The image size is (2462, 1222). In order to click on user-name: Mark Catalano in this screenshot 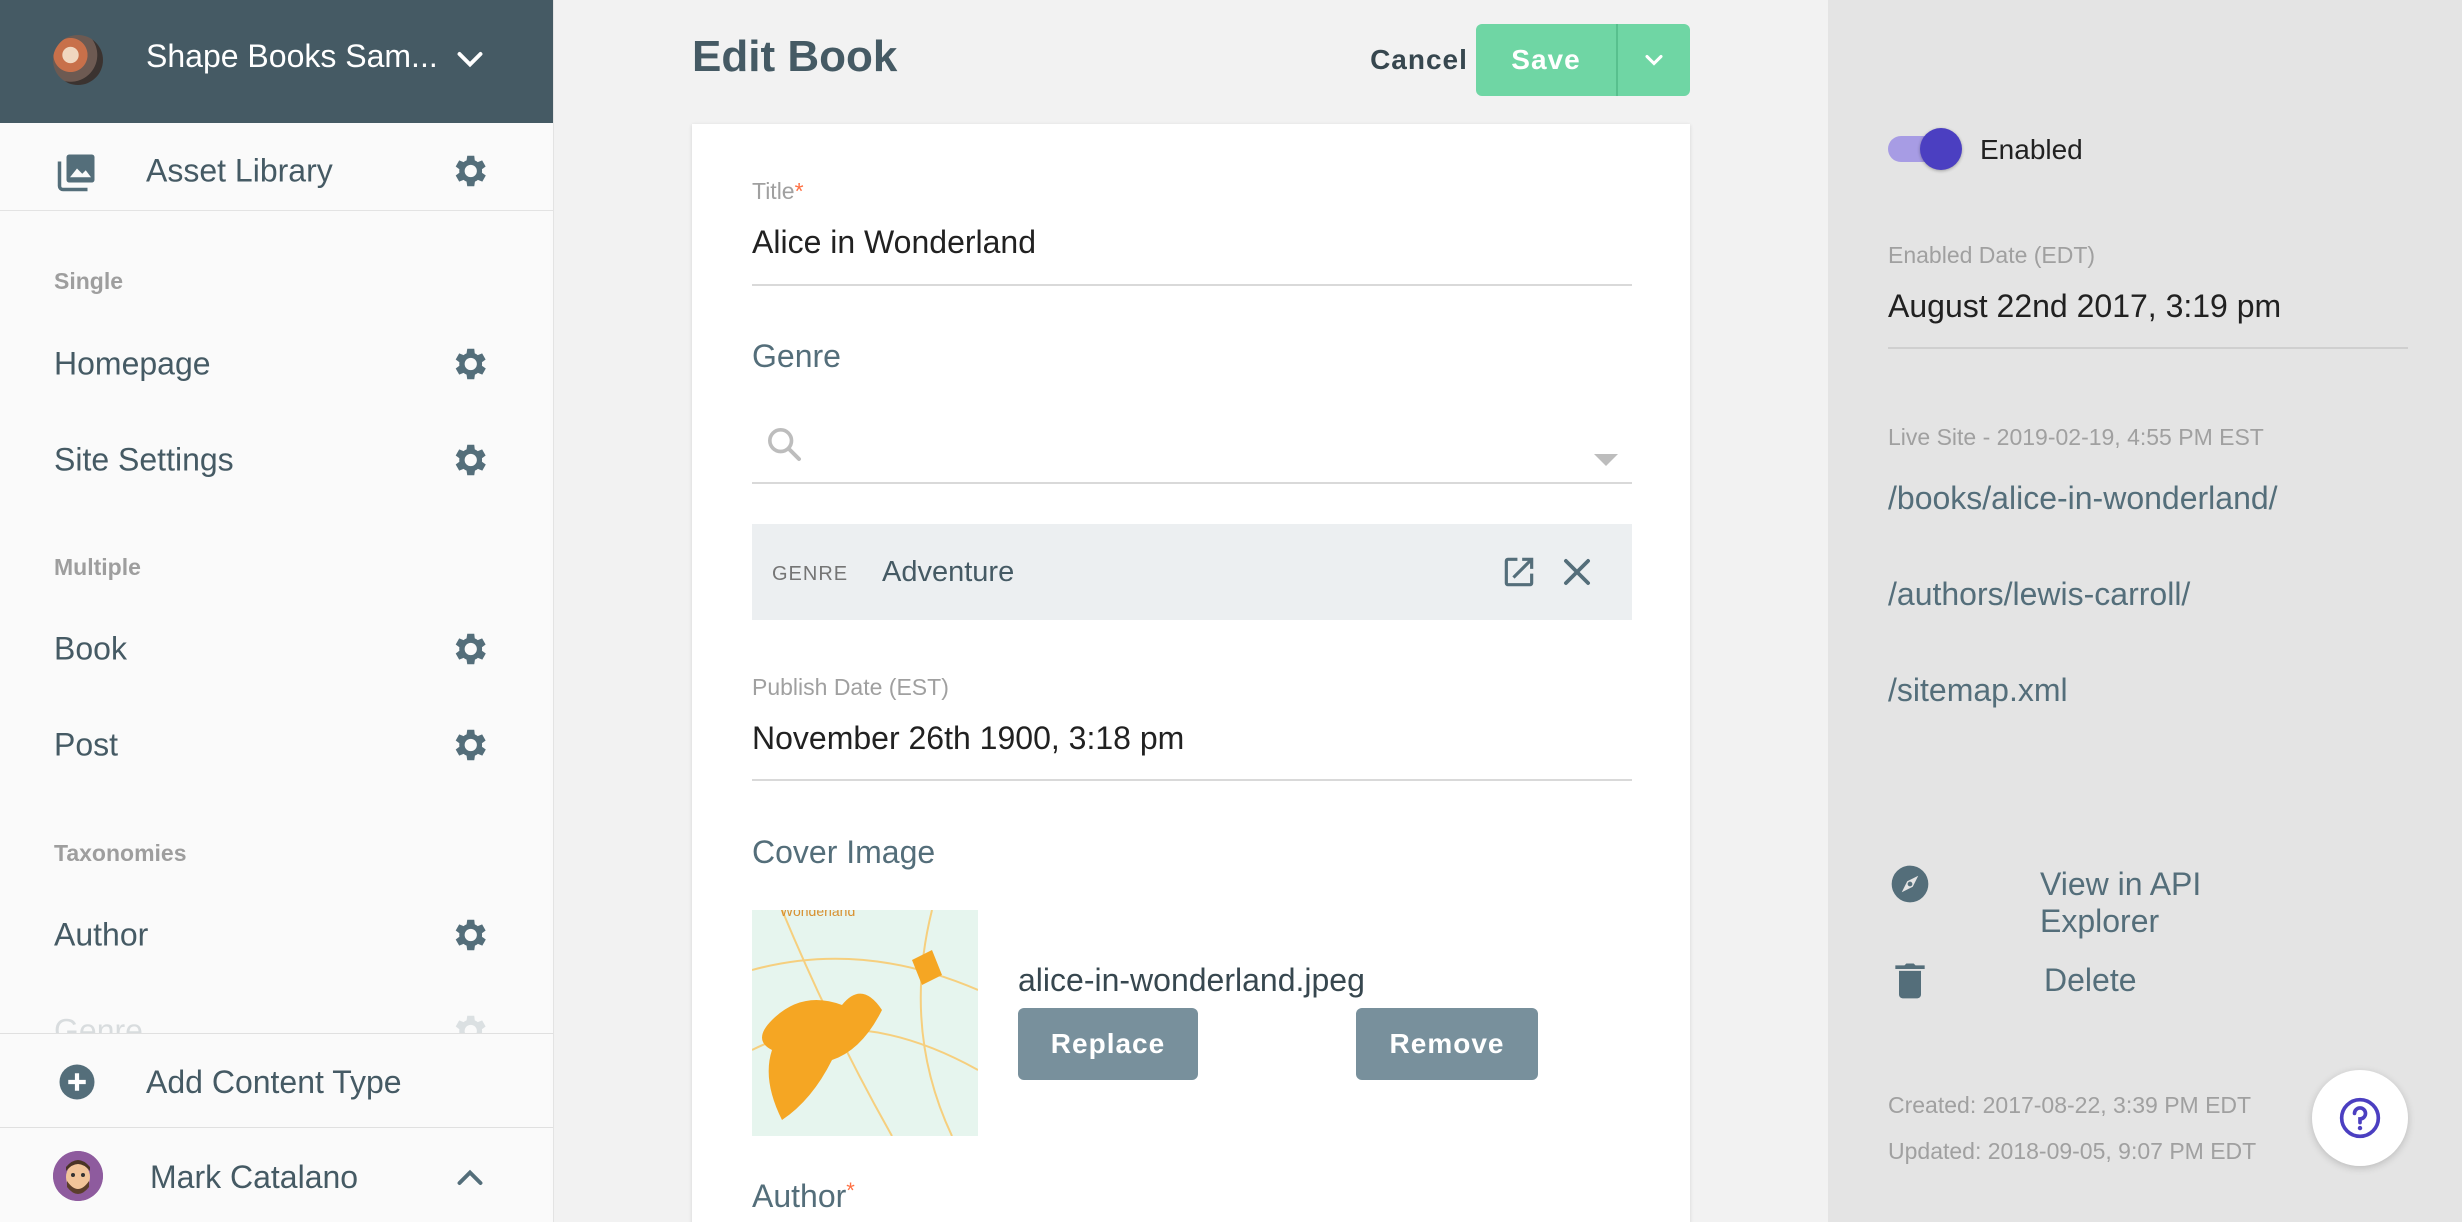, I will do `click(254, 1177)`.